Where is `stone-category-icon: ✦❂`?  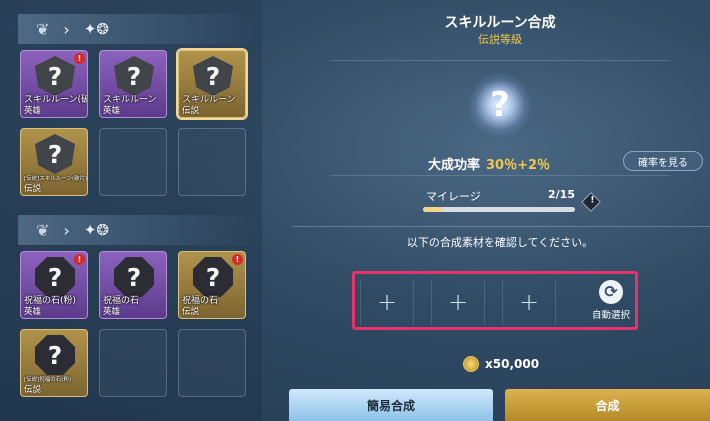 stone-category-icon: ✦❂ is located at coordinates (96, 230).